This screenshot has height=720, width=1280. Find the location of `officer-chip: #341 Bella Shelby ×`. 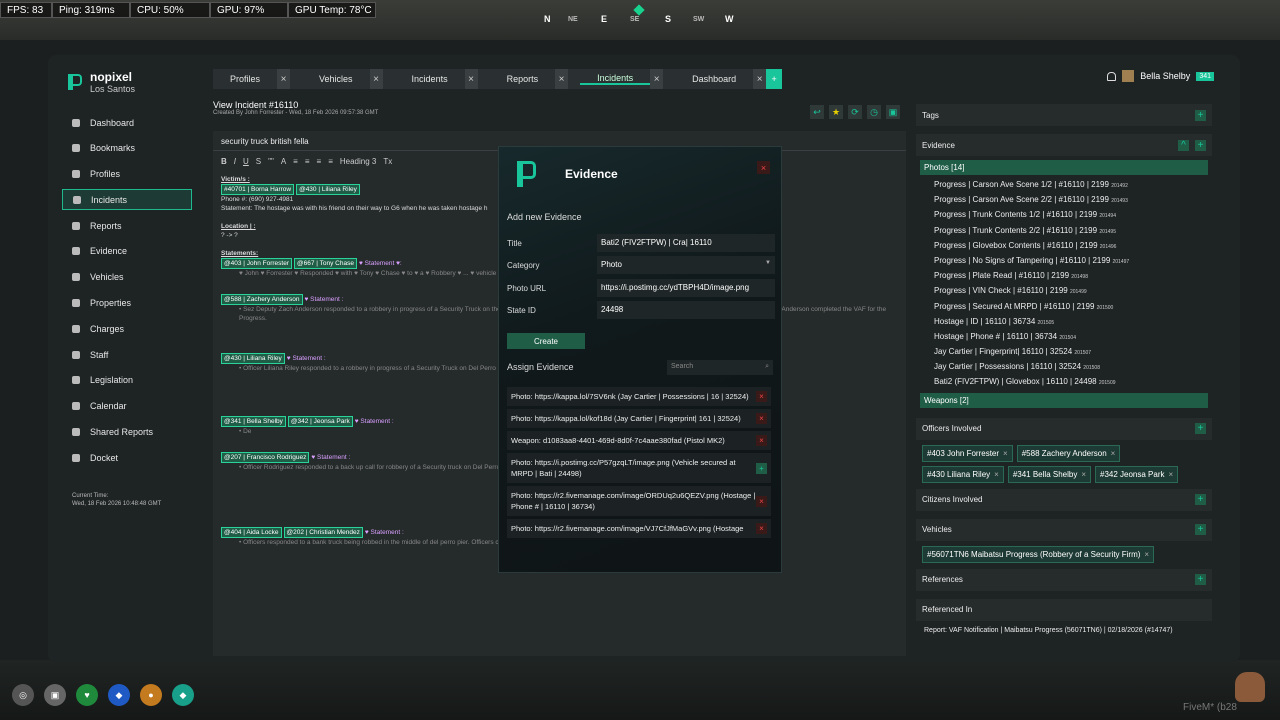

officer-chip: #341 Bella Shelby × is located at coordinates (1049, 474).